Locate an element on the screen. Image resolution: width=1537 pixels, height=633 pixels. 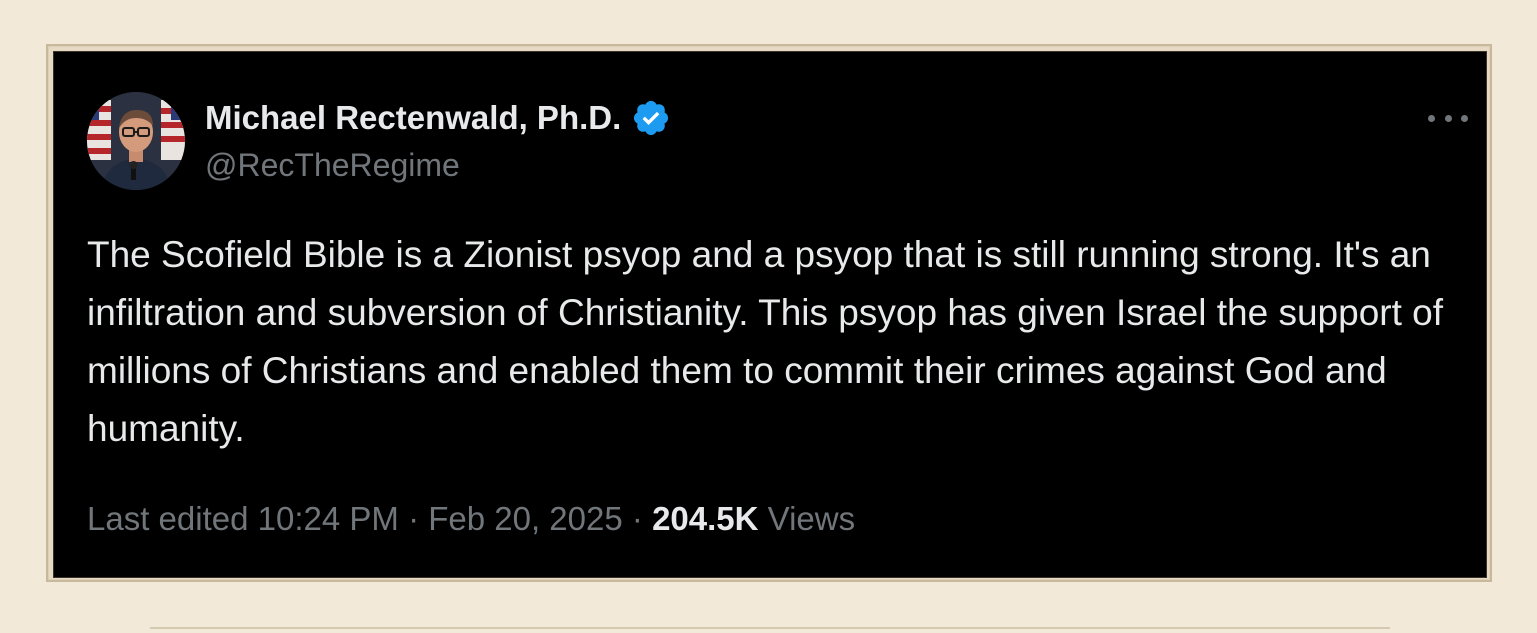
edited-label: Last edited is located at coordinates (167, 518).